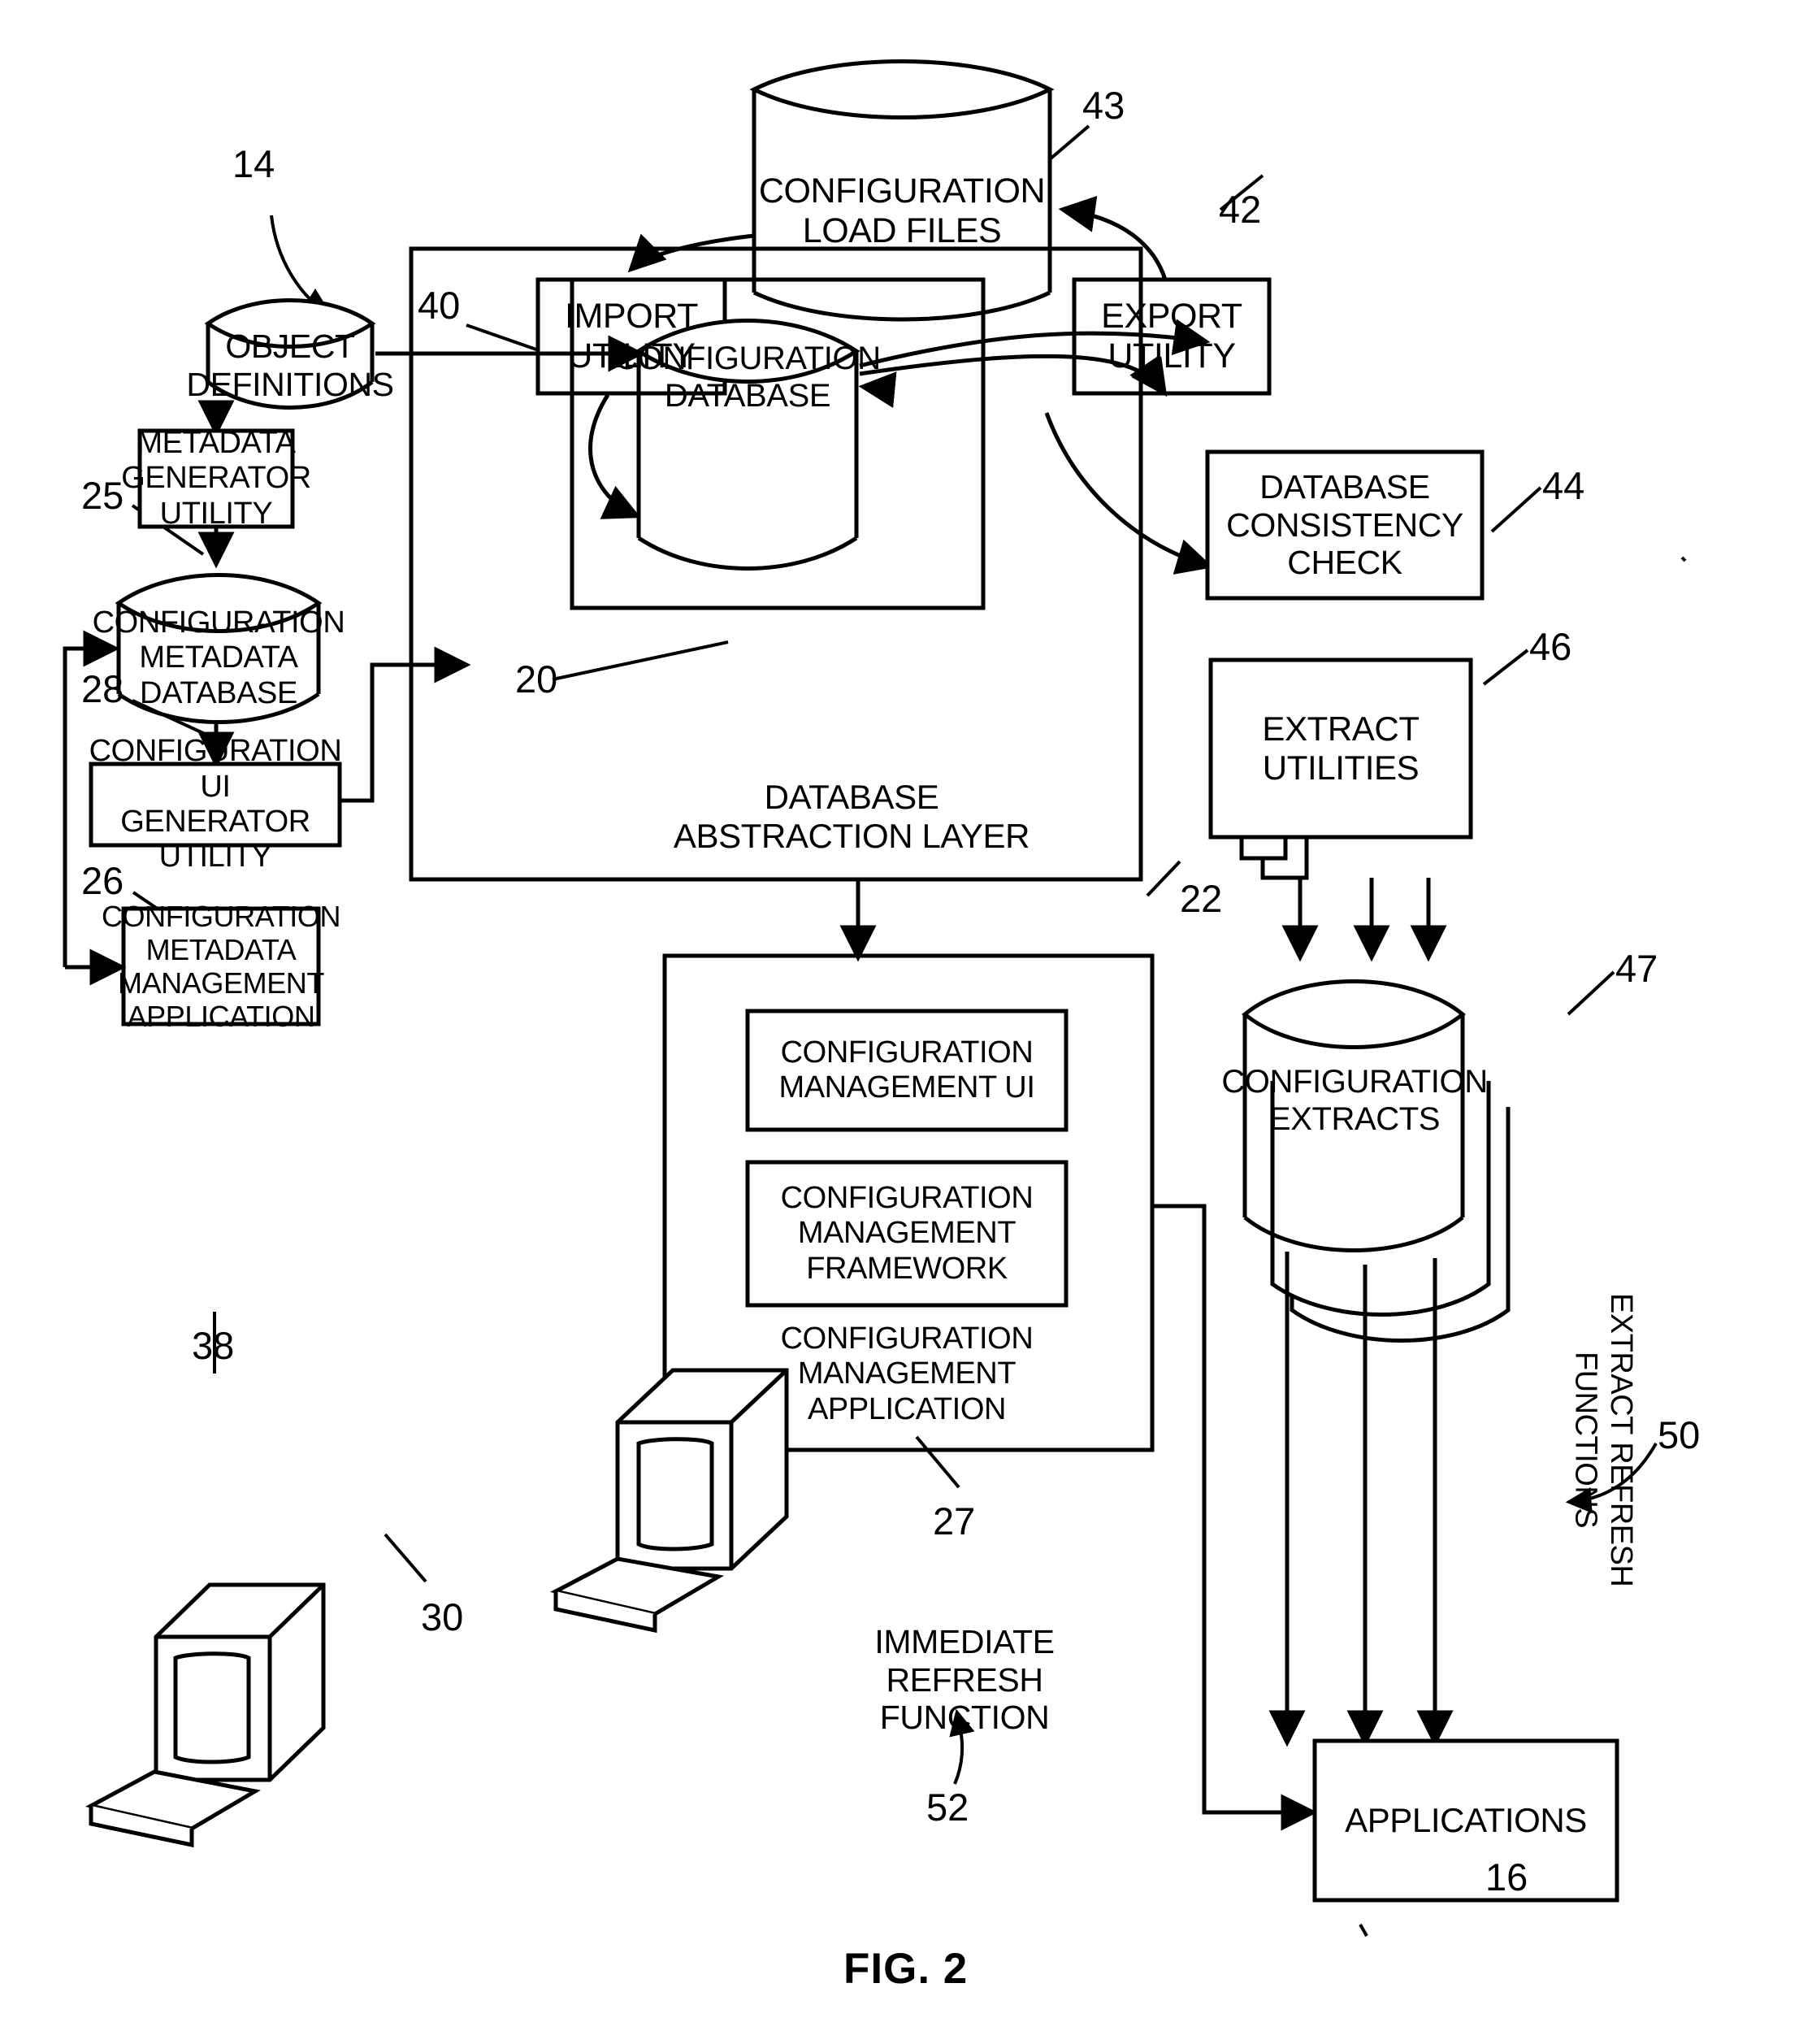 The image size is (1799, 2044). I want to click on ref-44: 44, so click(1563, 485).